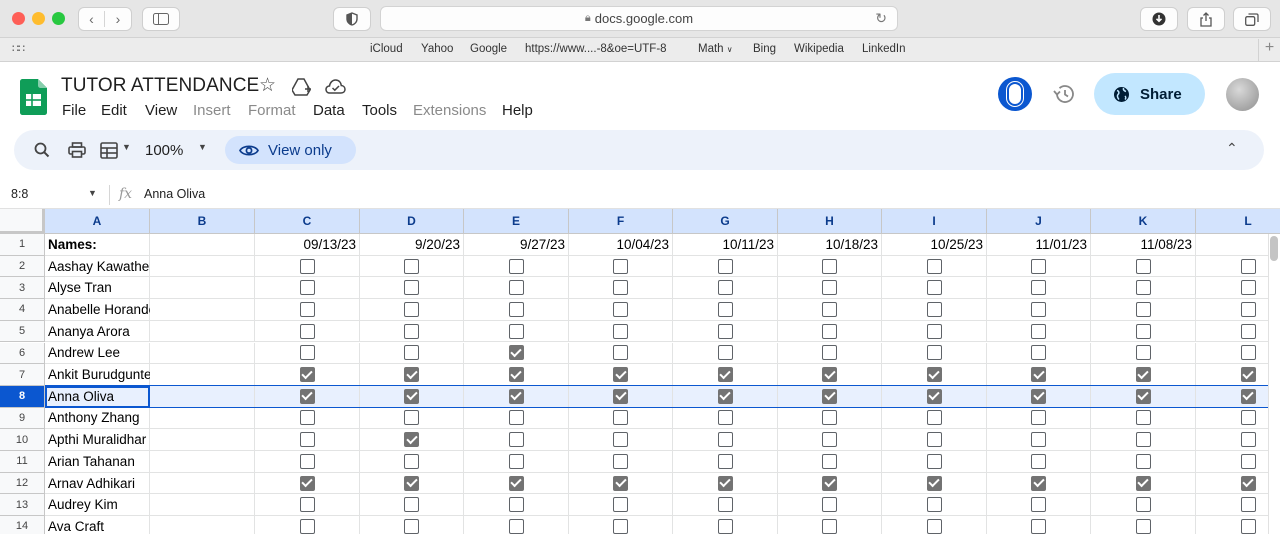 The width and height of the screenshot is (1280, 534). What do you see at coordinates (114, 110) in the screenshot?
I see `menu-edit: Edit` at bounding box center [114, 110].